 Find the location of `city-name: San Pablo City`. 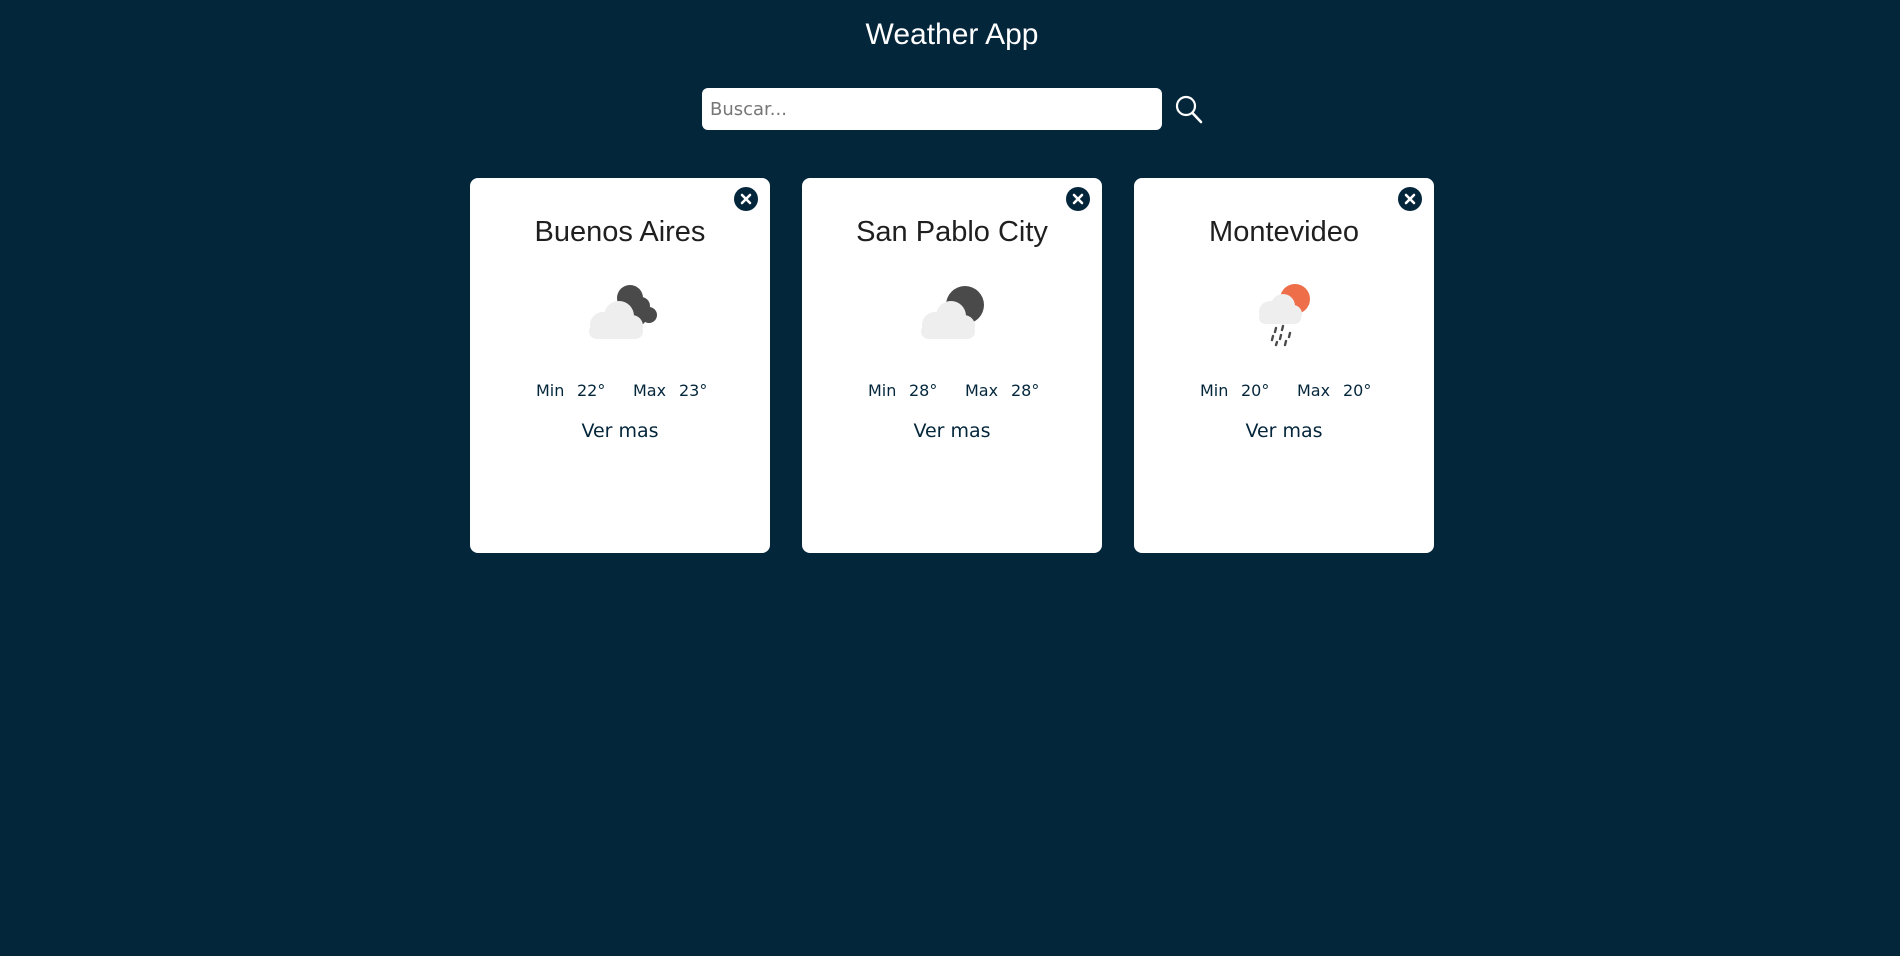

city-name: San Pablo City is located at coordinates (952, 232).